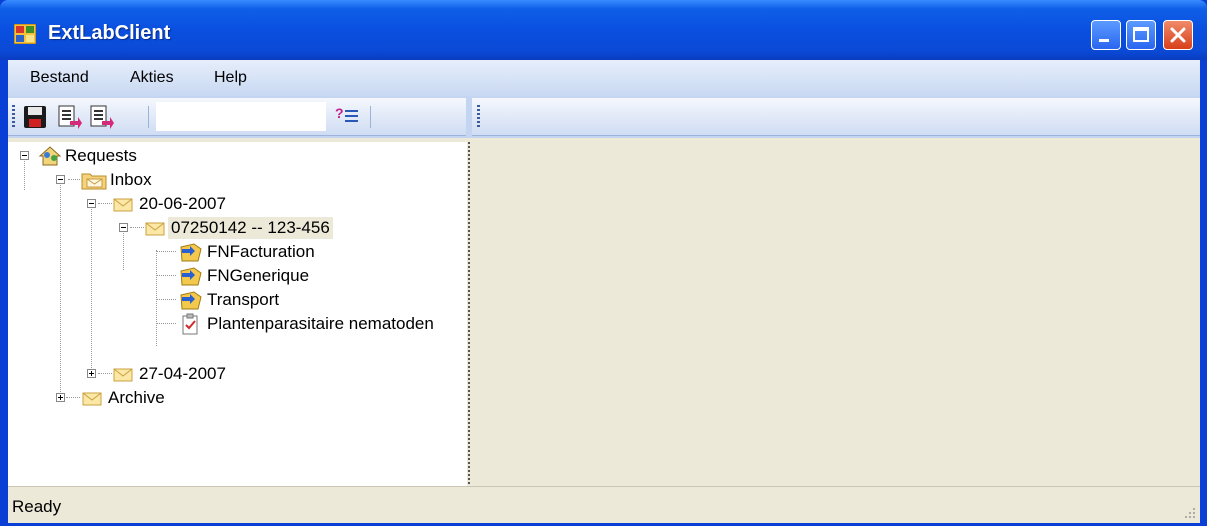 The width and height of the screenshot is (1207, 526). I want to click on expander-request, so click(123, 227).